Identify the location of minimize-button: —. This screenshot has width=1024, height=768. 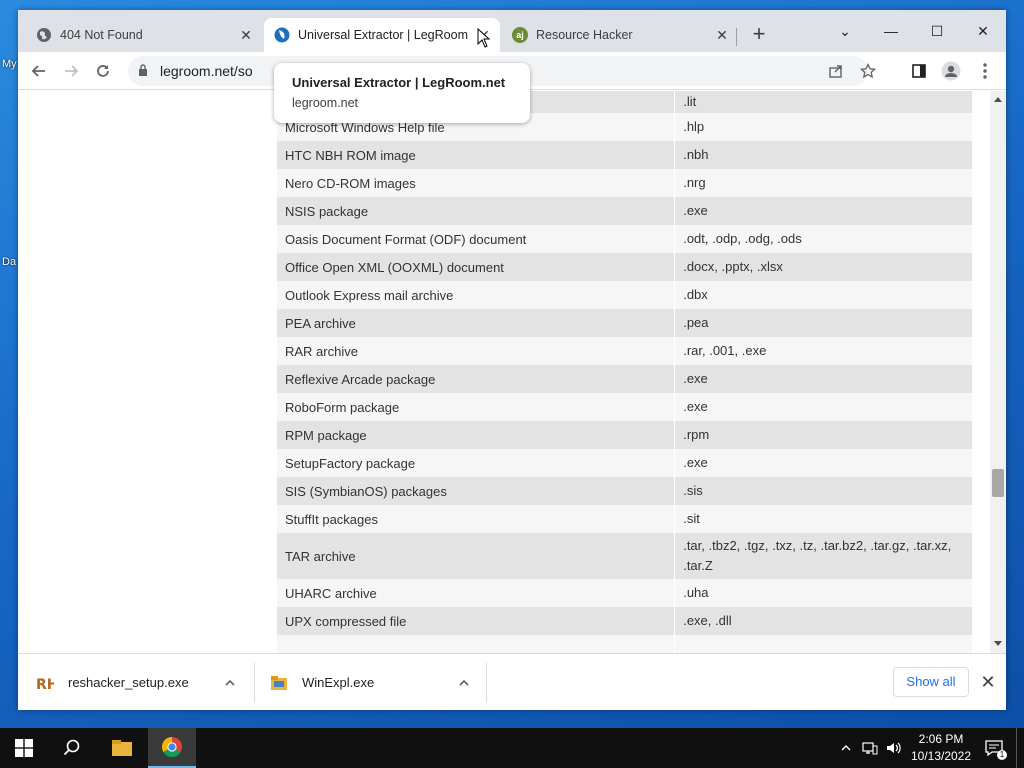
(891, 31).